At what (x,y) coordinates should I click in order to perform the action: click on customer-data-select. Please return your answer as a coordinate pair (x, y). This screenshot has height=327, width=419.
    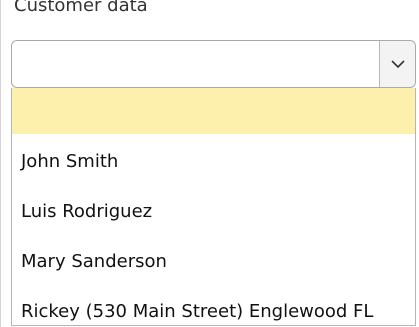
    Looking at the image, I should click on (213, 64).